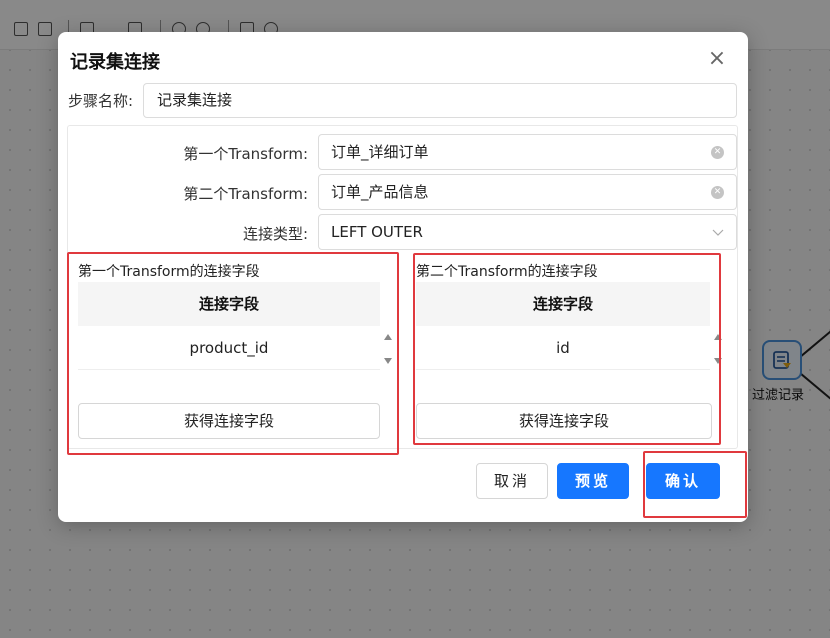 Image resolution: width=830 pixels, height=638 pixels. I want to click on first-transform-select: 订单_详细订单 ✕, so click(527, 152).